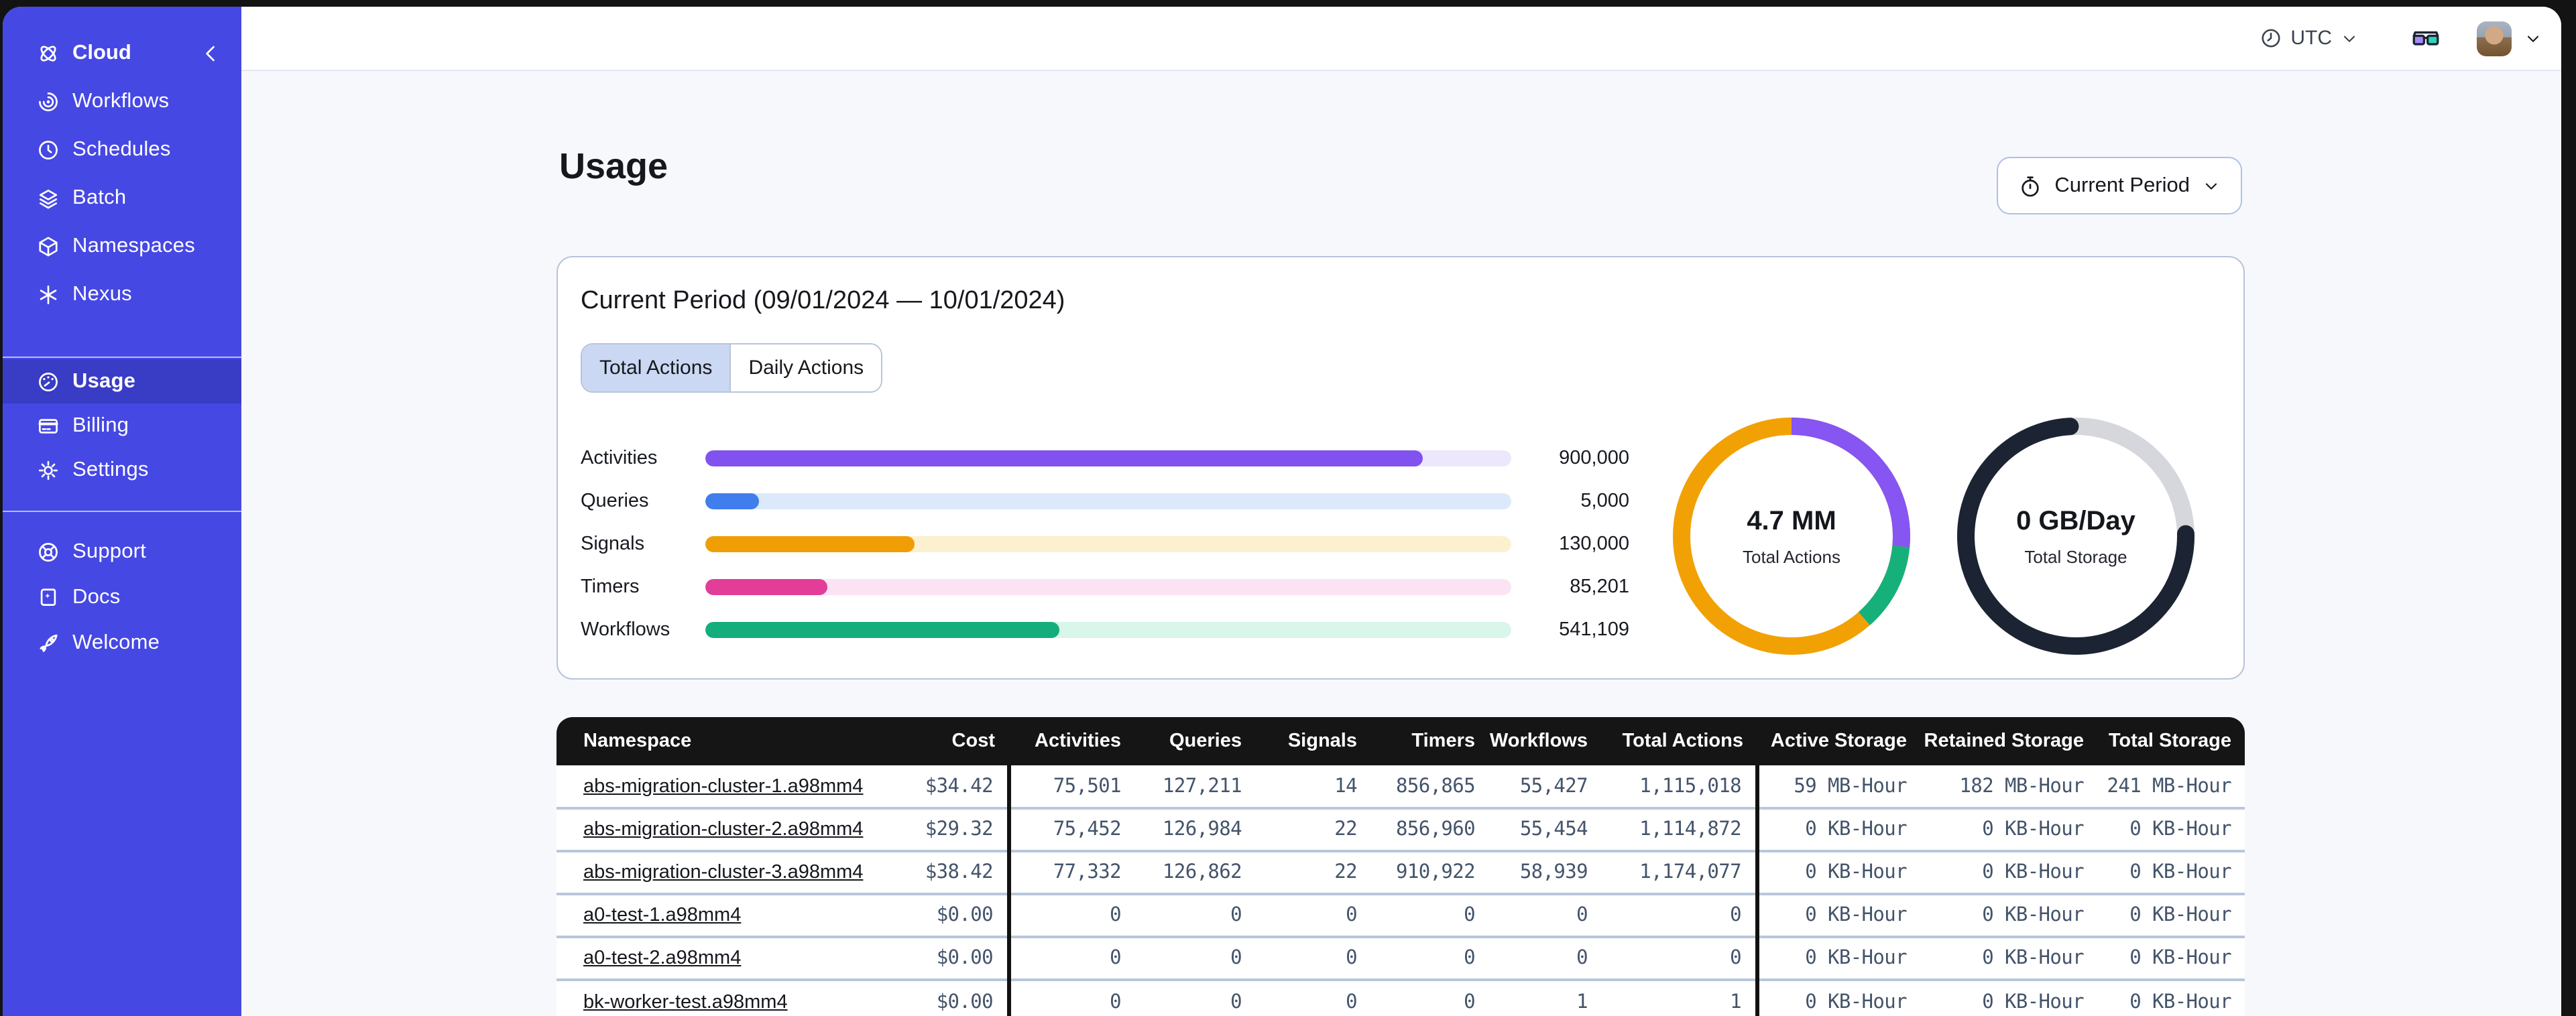  What do you see at coordinates (2494, 38) in the screenshot?
I see `user-avatar` at bounding box center [2494, 38].